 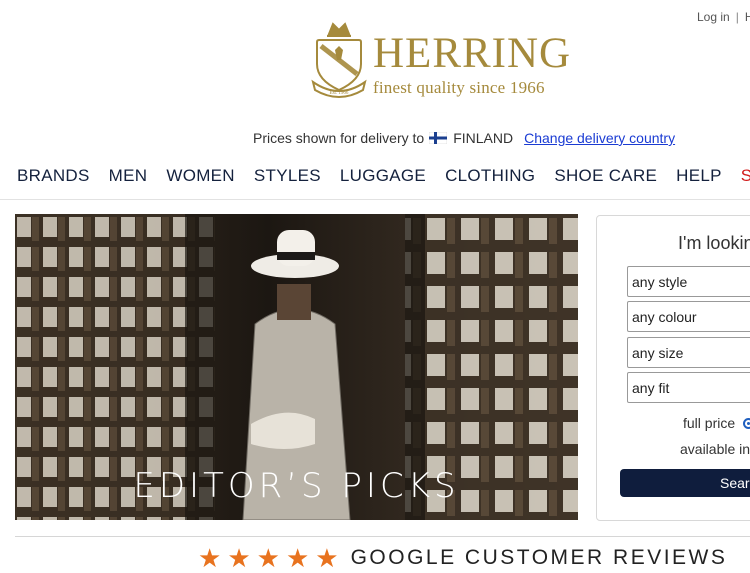 I want to click on google-reviews-banner: ★ ★ ★ ★ ★ GOOGLE CUSTOMER REVIEWS, so click(x=462, y=558).